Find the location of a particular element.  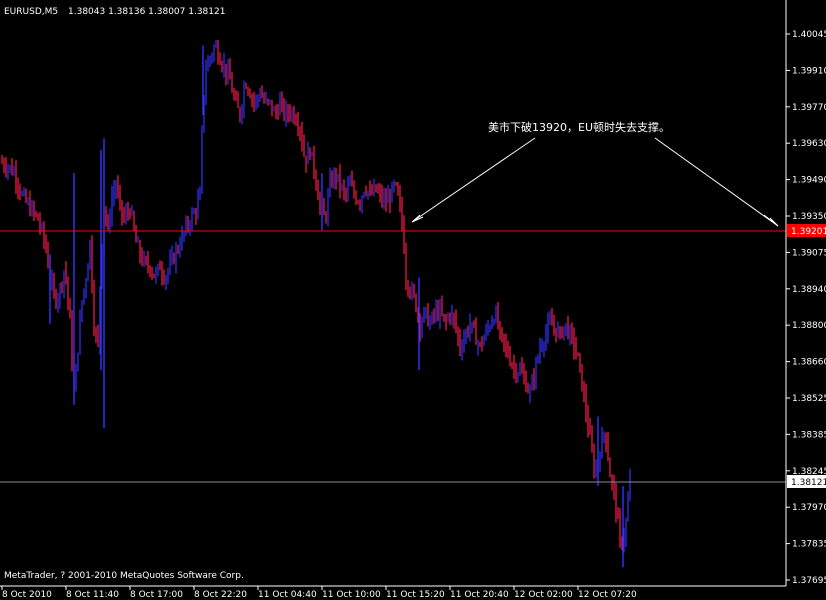

annotation-text: 美市下破13920，EU顿时失去支撑。 is located at coordinates (579, 127).